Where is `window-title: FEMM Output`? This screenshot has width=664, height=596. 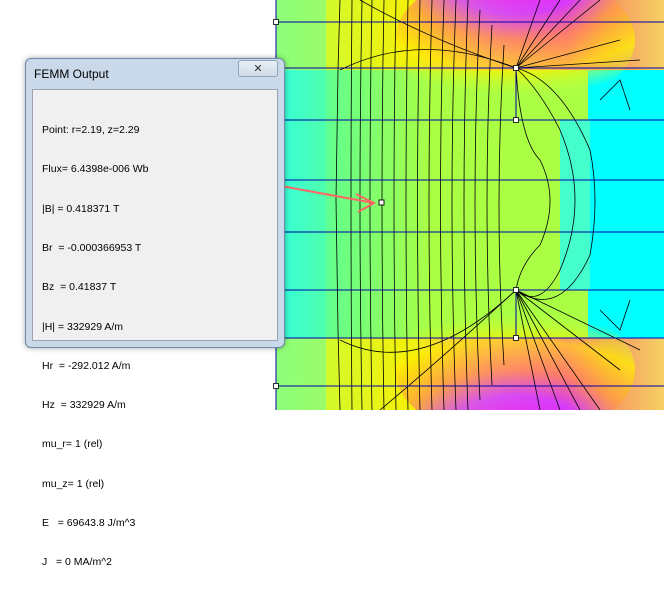 window-title: FEMM Output is located at coordinates (71, 74).